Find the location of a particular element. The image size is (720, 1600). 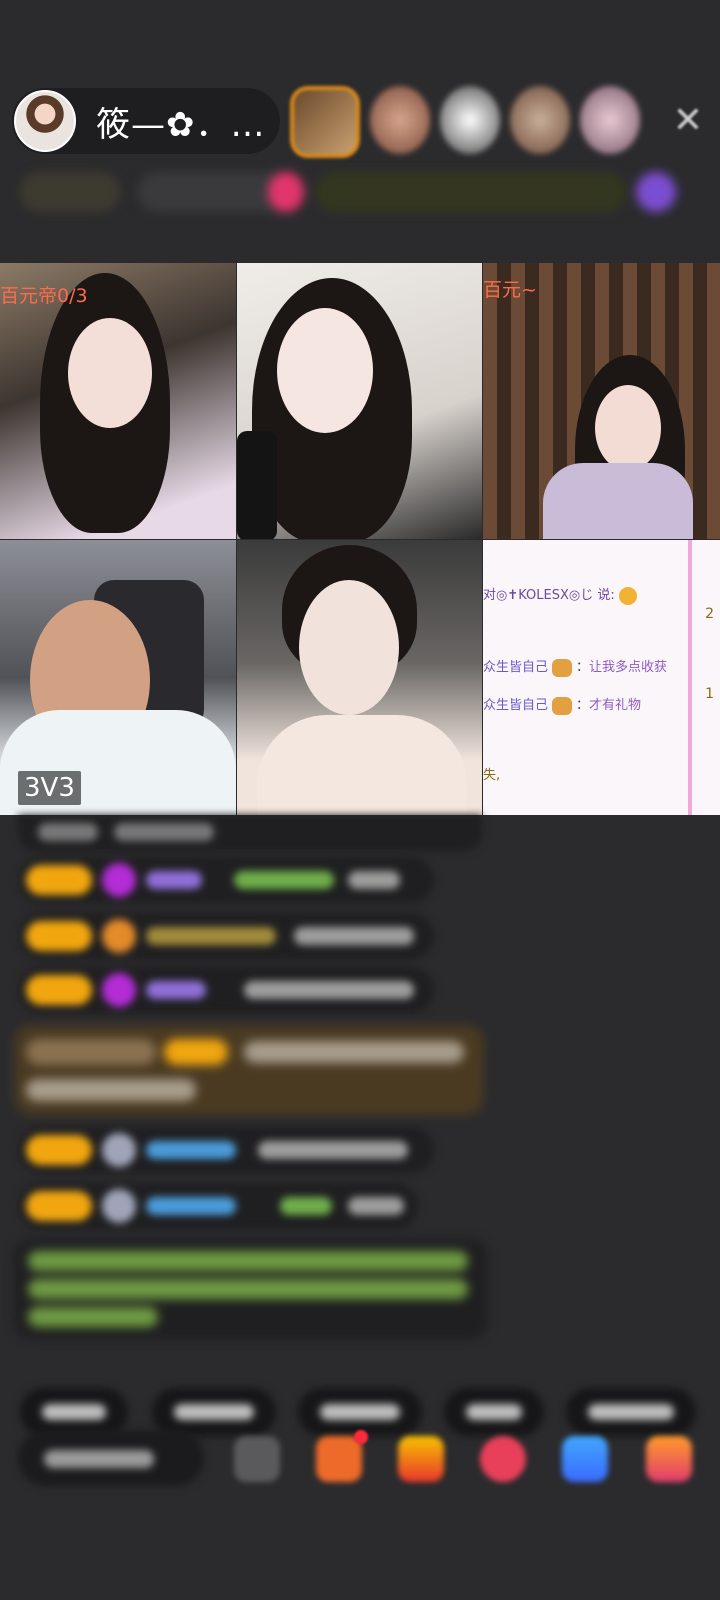

video-tile-1: 百元帝0/3 is located at coordinates (118, 401).